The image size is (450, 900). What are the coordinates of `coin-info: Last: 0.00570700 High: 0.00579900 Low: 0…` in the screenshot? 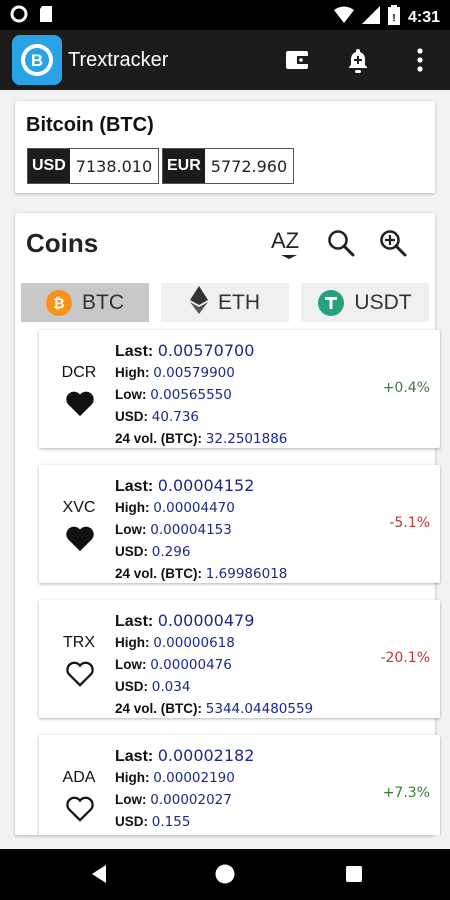 It's located at (201, 394).